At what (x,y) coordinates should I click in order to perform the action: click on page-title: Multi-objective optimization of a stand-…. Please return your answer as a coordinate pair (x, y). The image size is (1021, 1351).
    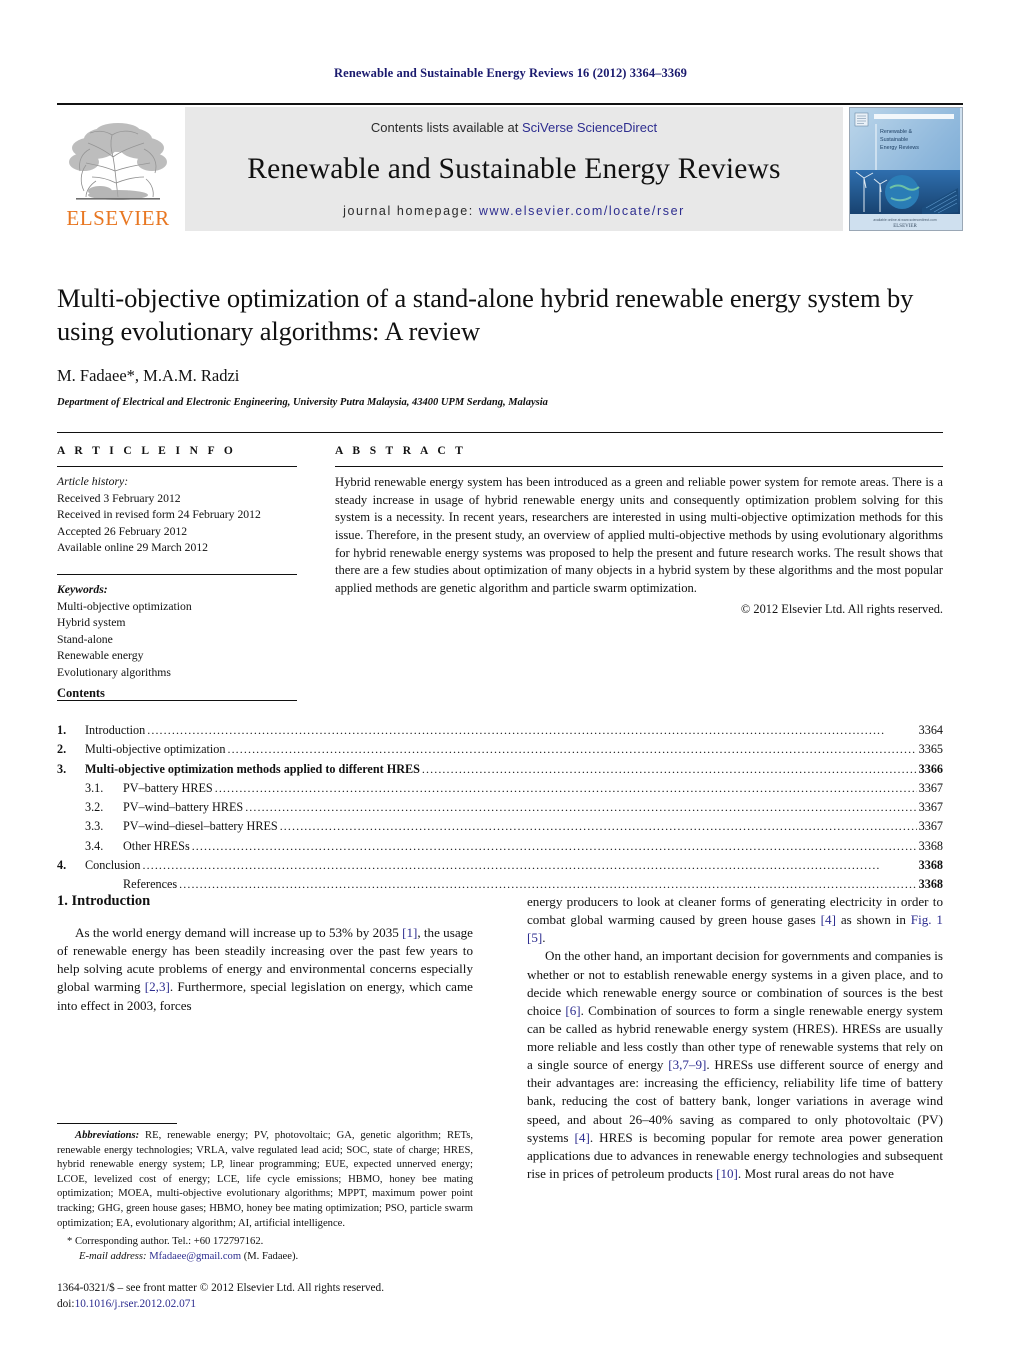
    Looking at the image, I should click on (485, 315).